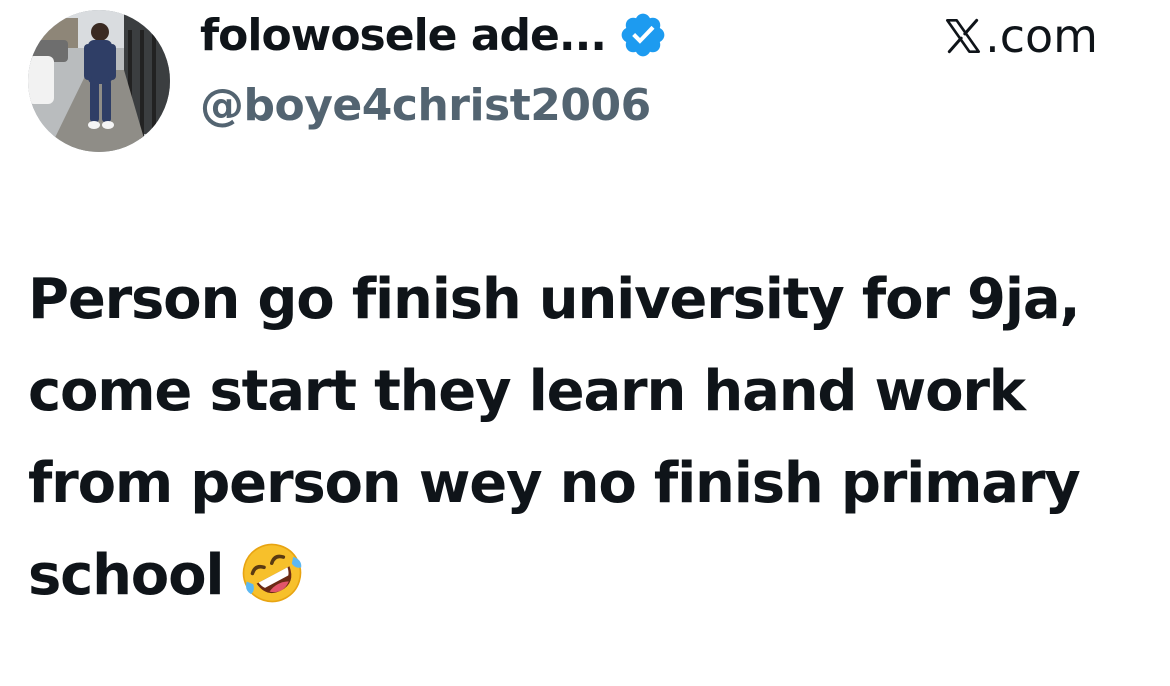 Image resolution: width=1170 pixels, height=686 pixels. I want to click on tweet-text-line: come start they learn hand work, so click(527, 391).